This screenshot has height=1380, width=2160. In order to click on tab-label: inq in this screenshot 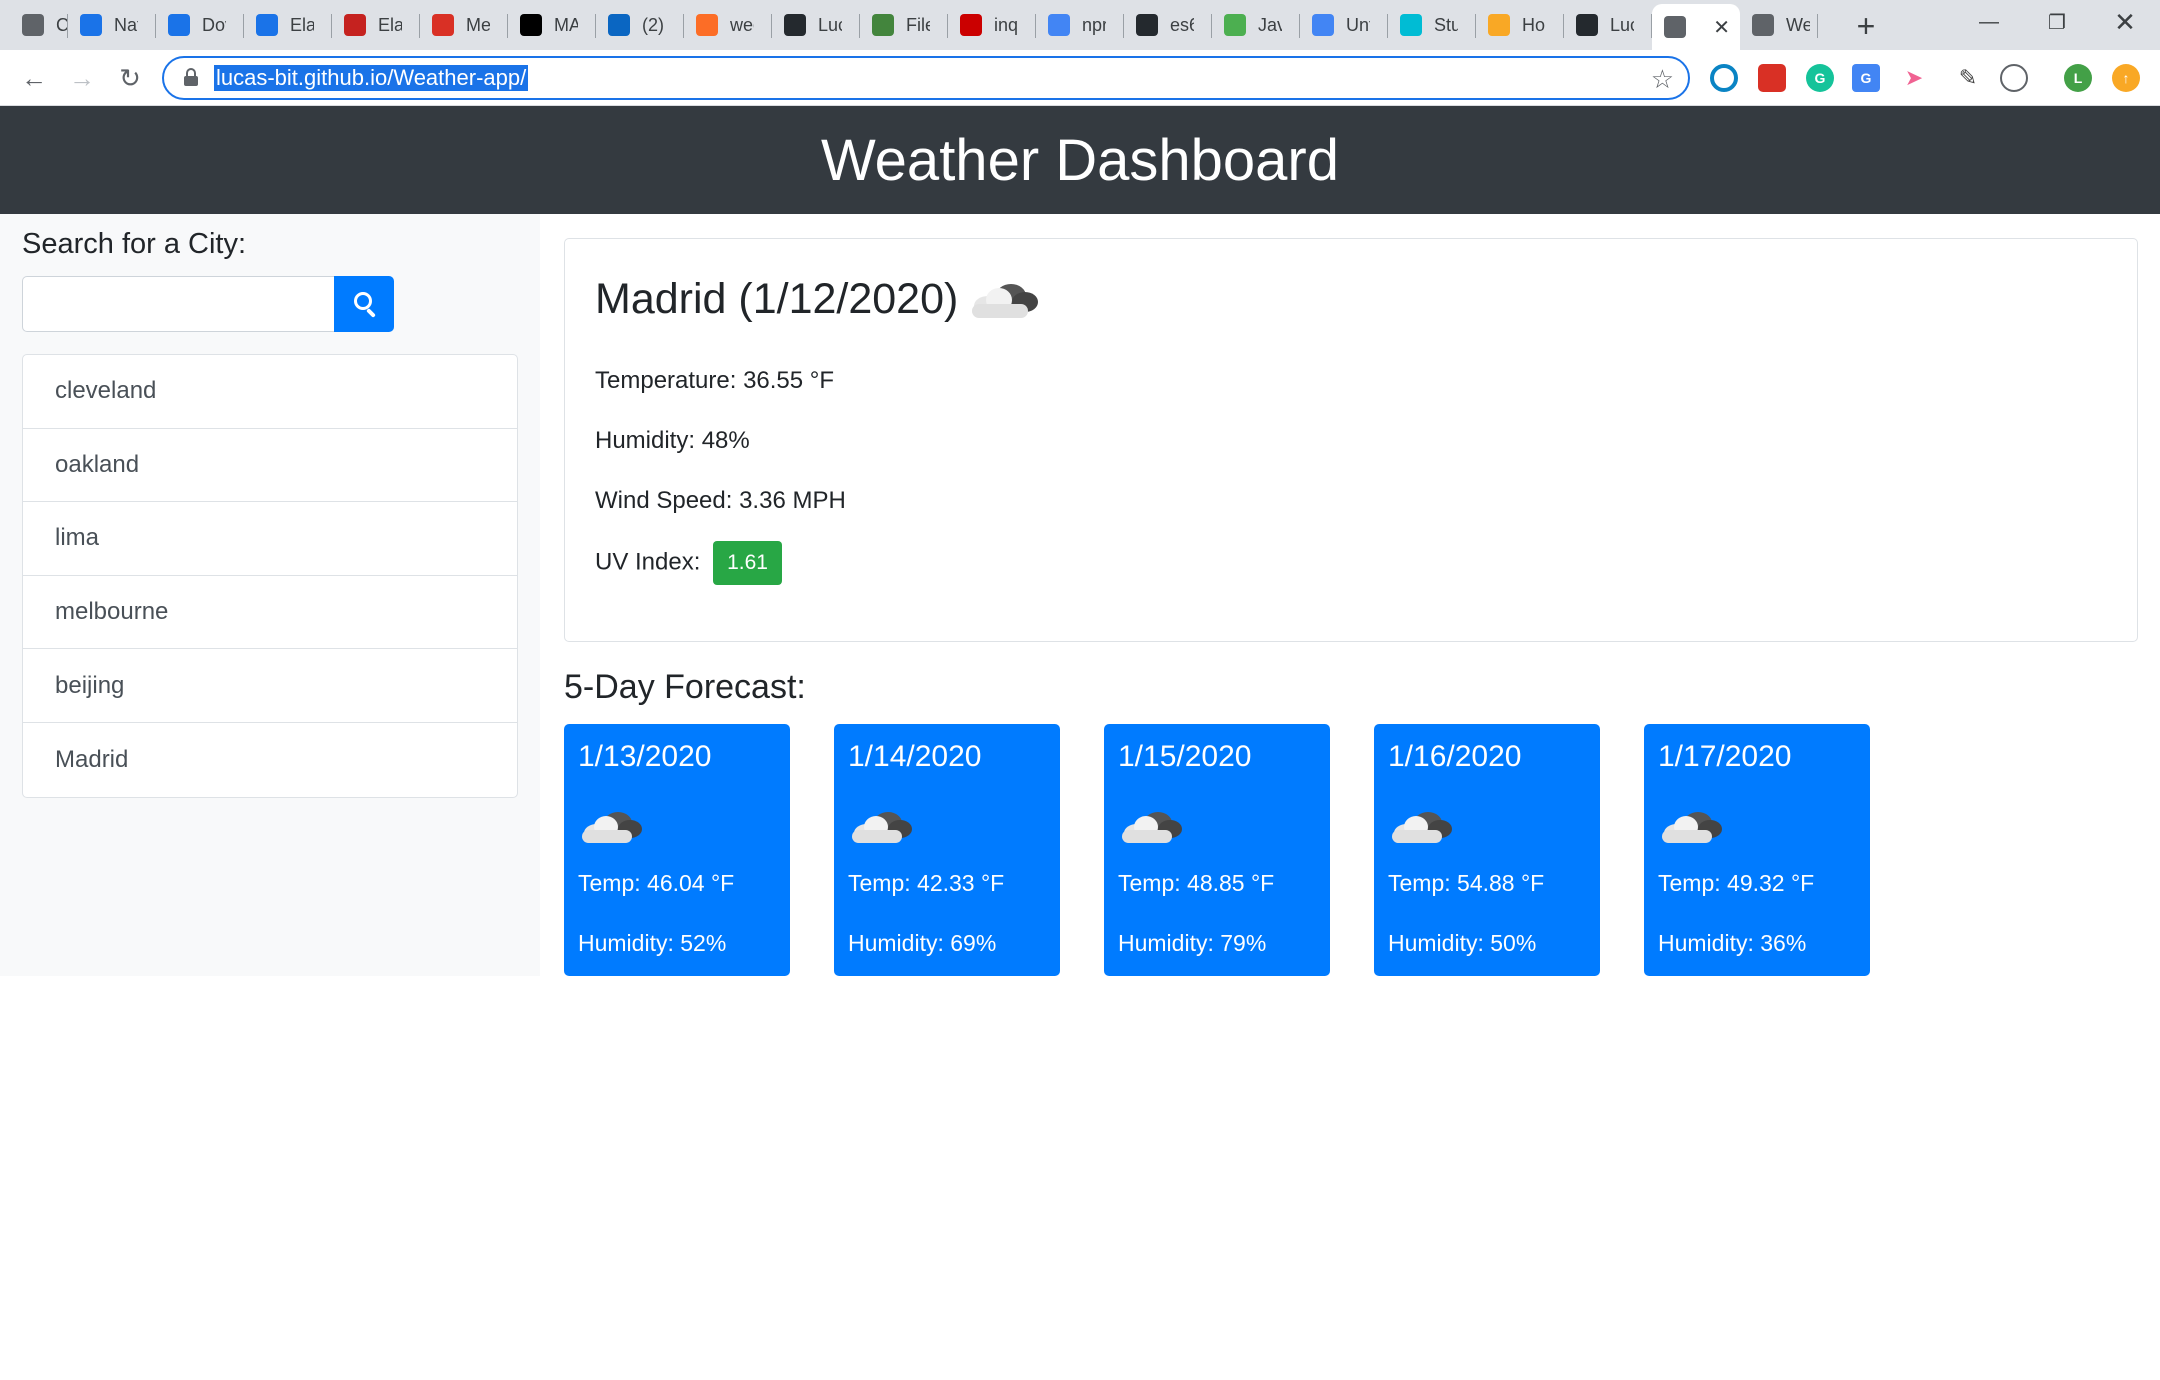, I will do `click(1006, 24)`.